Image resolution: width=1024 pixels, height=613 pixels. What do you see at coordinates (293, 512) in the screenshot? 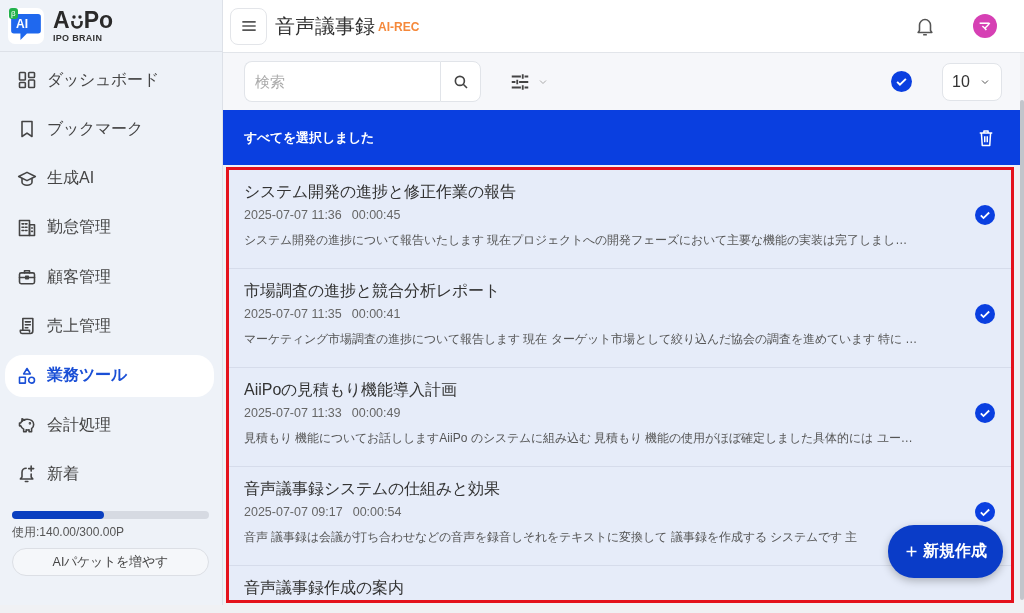
I see `date-text: 2025-07-07 09:17` at bounding box center [293, 512].